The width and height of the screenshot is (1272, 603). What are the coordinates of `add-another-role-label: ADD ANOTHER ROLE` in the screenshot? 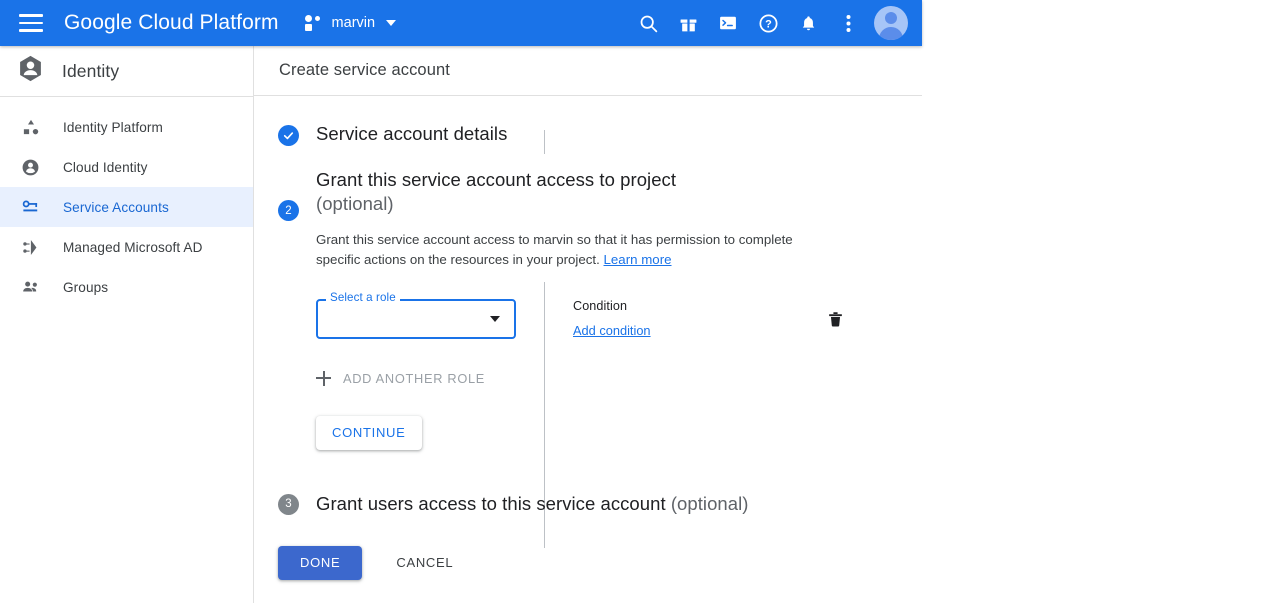 It's located at (414, 378).